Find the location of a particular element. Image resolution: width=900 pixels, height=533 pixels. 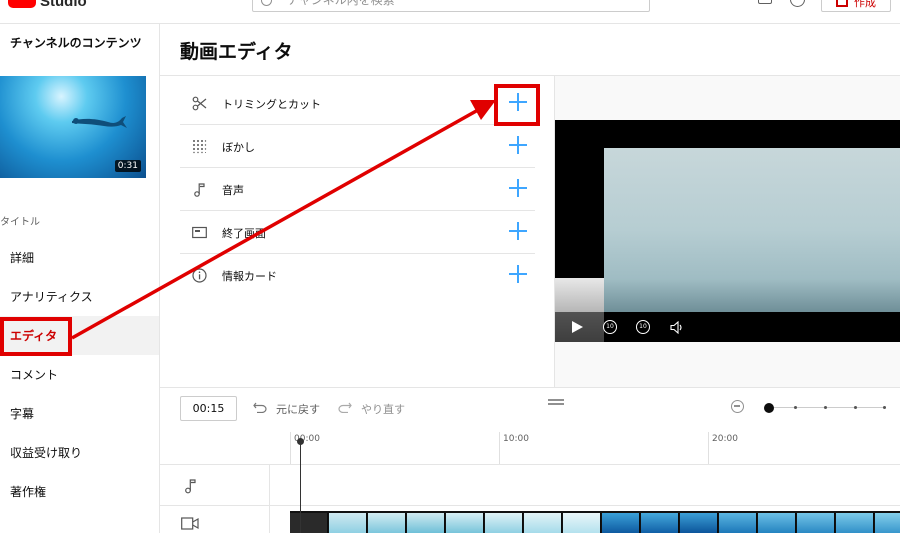

tool-row-info-card: 情報カード is located at coordinates (357, 275).